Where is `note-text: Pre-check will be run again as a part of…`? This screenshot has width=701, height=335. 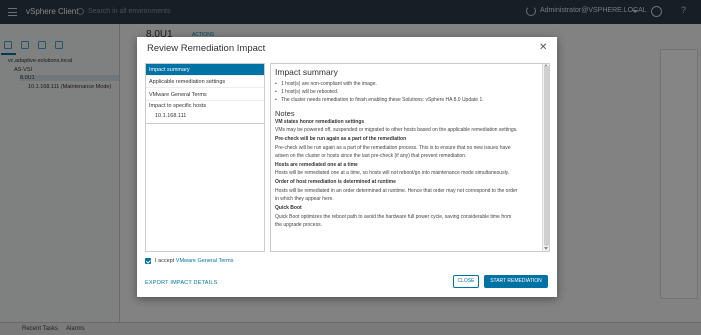 note-text: Pre-check will be run again as a part of… is located at coordinates (393, 148).